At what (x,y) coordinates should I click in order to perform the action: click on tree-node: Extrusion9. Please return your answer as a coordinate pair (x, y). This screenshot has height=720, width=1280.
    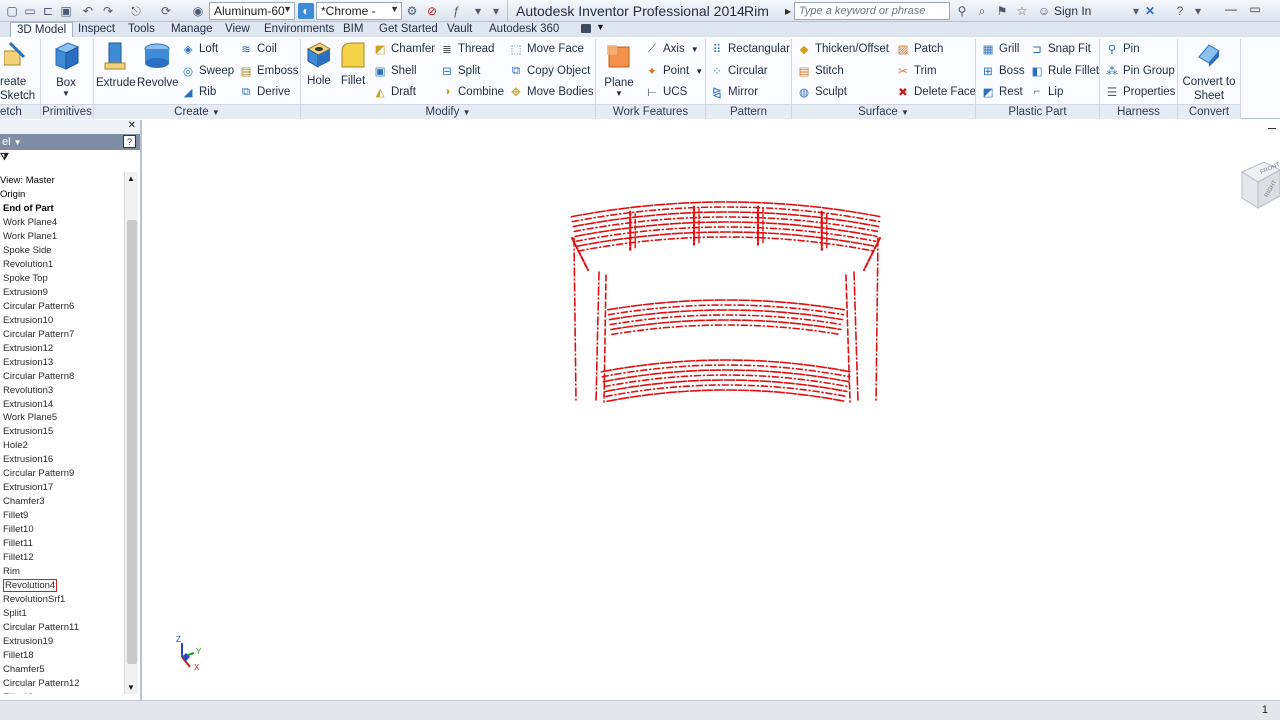
    Looking at the image, I should click on (62, 293).